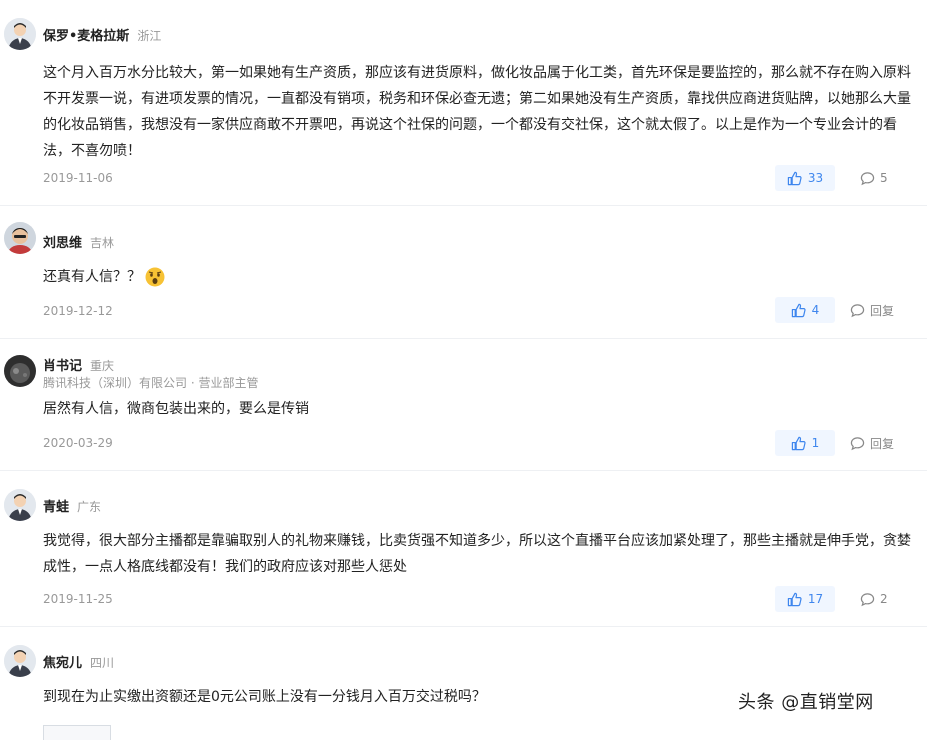  Describe the element at coordinates (815, 310) in the screenshot. I see `like-count: 4` at that location.